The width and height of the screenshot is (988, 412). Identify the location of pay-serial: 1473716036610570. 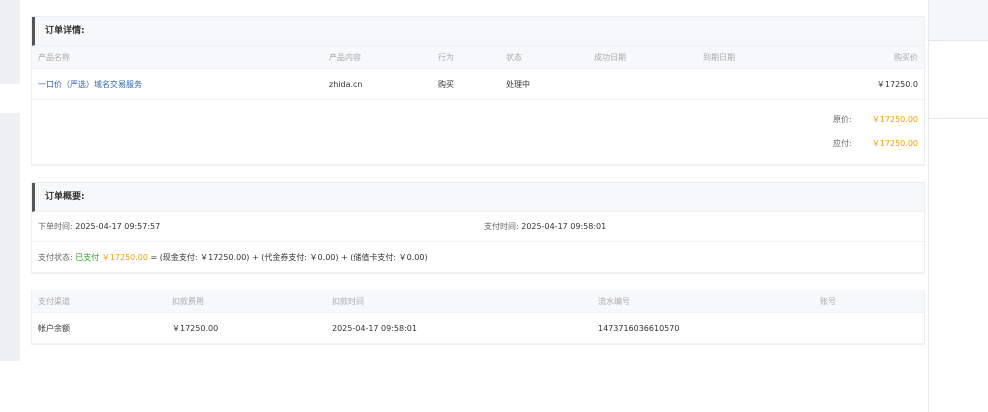
(639, 328).